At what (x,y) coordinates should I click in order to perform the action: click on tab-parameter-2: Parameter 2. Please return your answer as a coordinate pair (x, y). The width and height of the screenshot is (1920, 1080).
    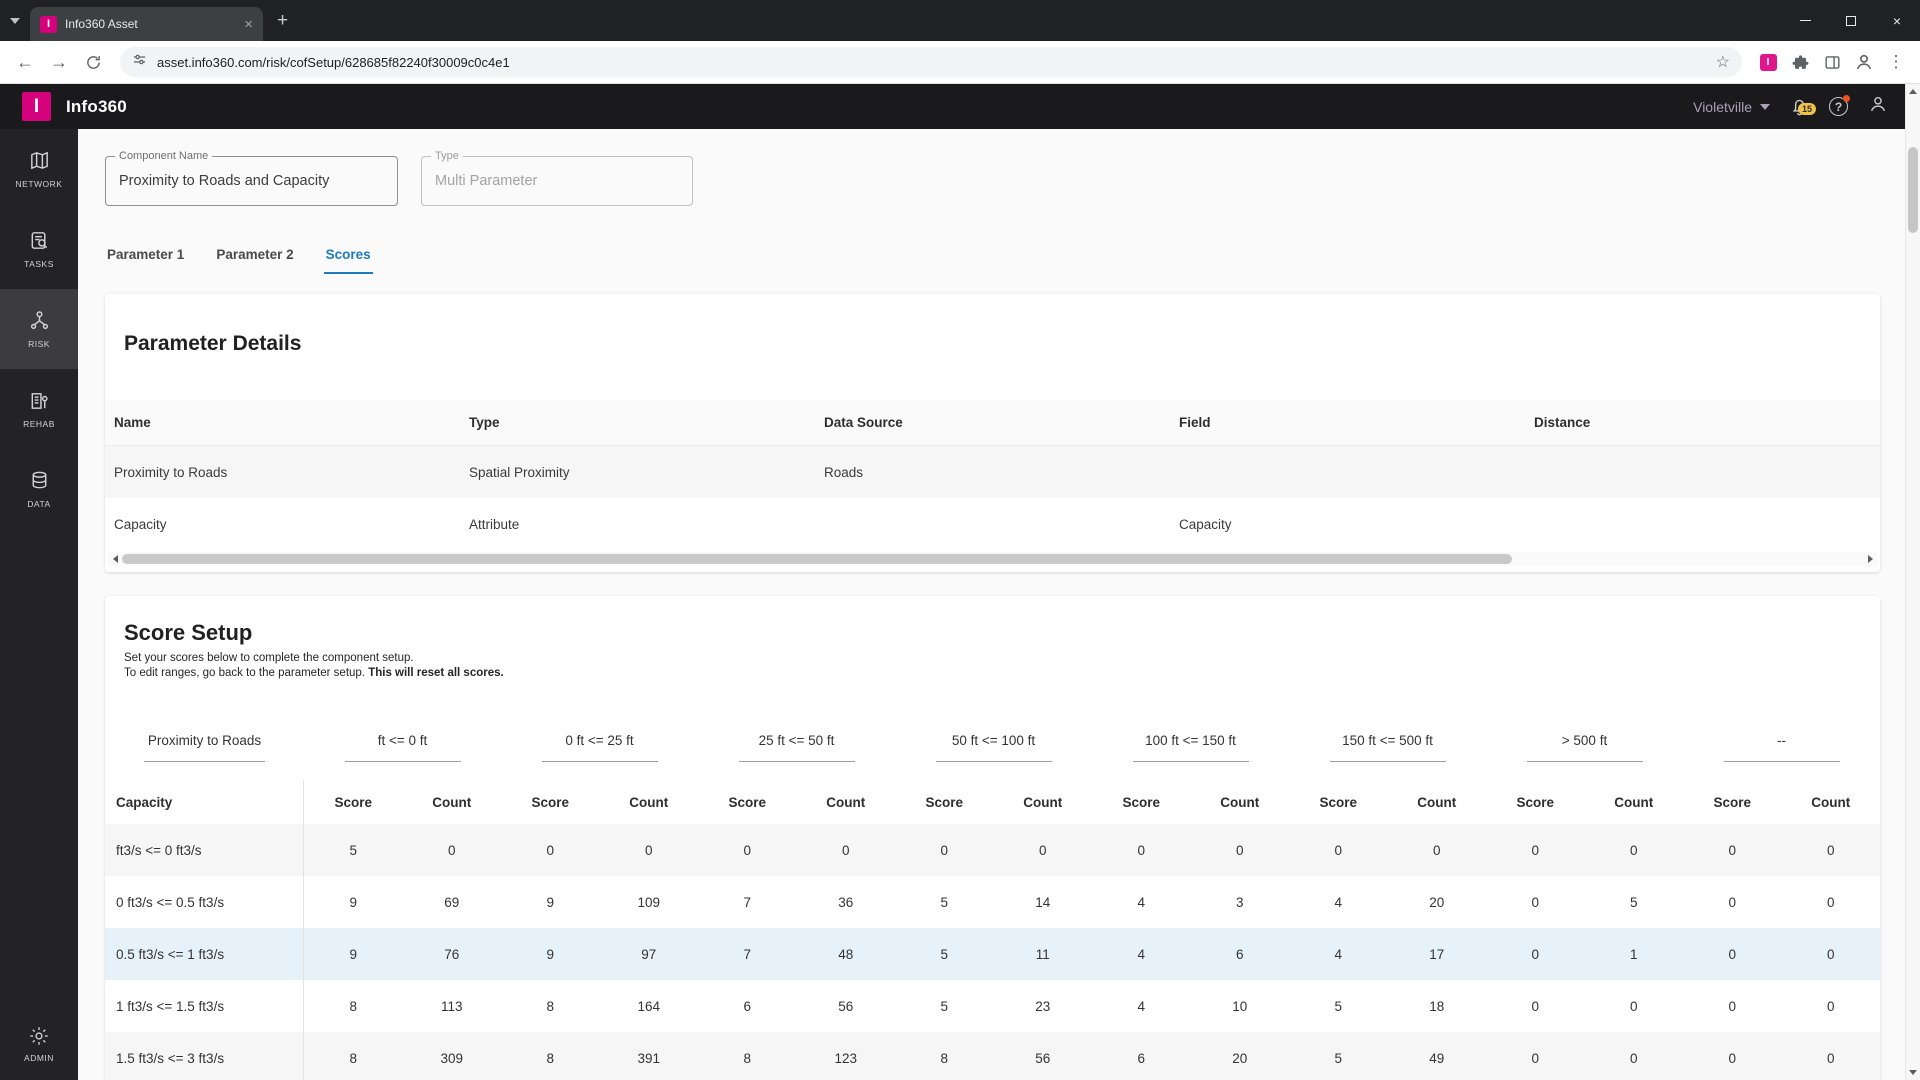
    Looking at the image, I should click on (254, 258).